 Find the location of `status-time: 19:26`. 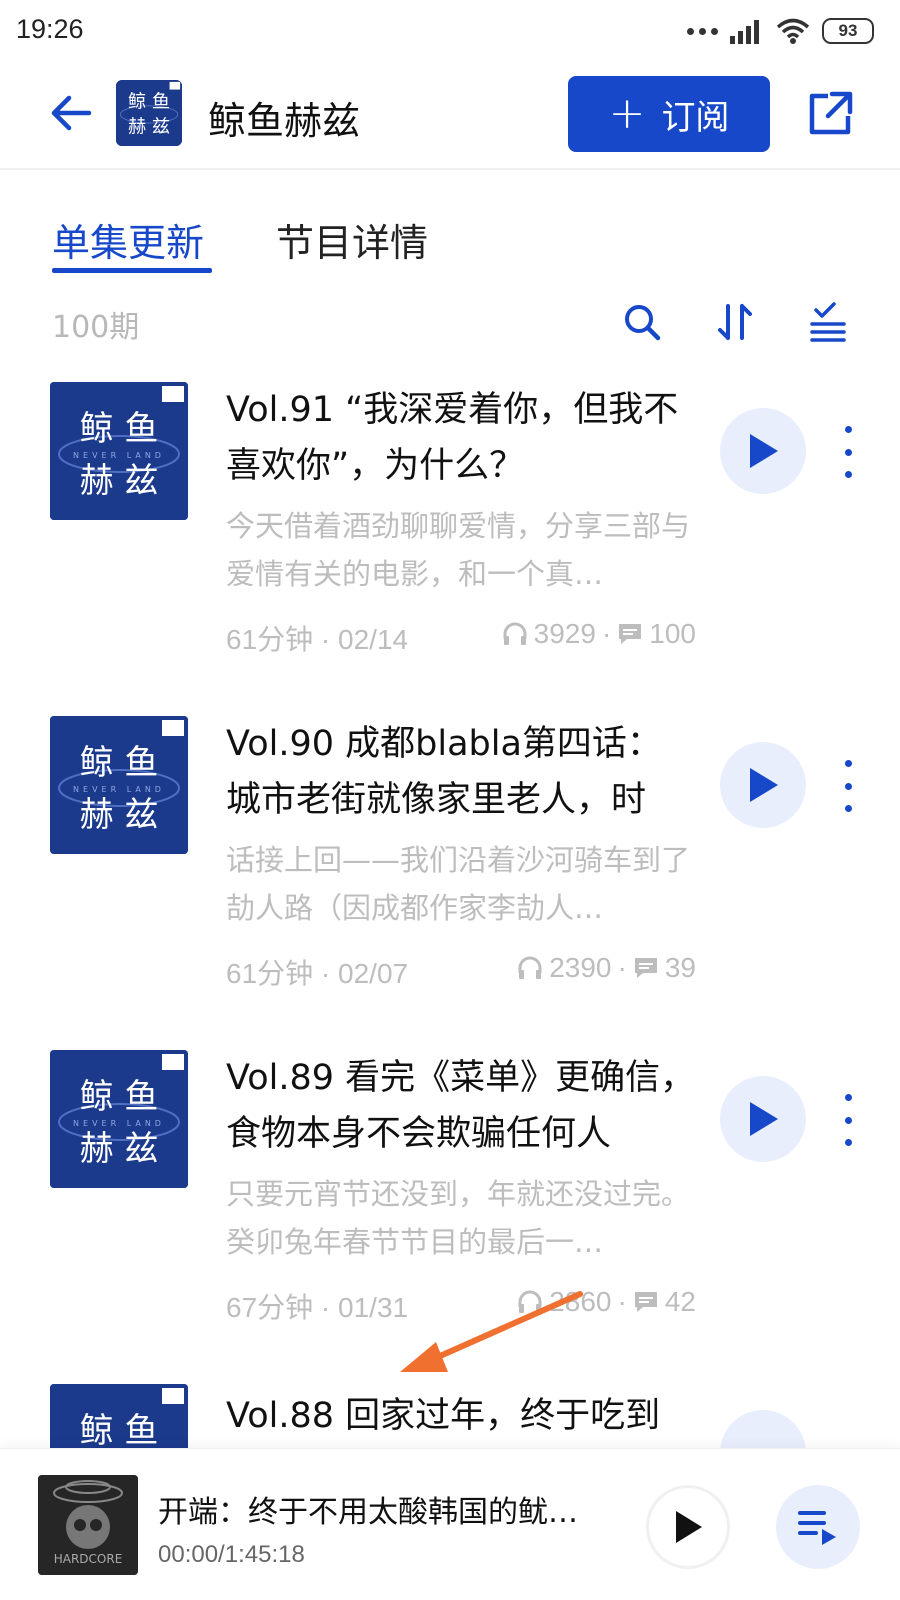

status-time: 19:26 is located at coordinates (50, 29).